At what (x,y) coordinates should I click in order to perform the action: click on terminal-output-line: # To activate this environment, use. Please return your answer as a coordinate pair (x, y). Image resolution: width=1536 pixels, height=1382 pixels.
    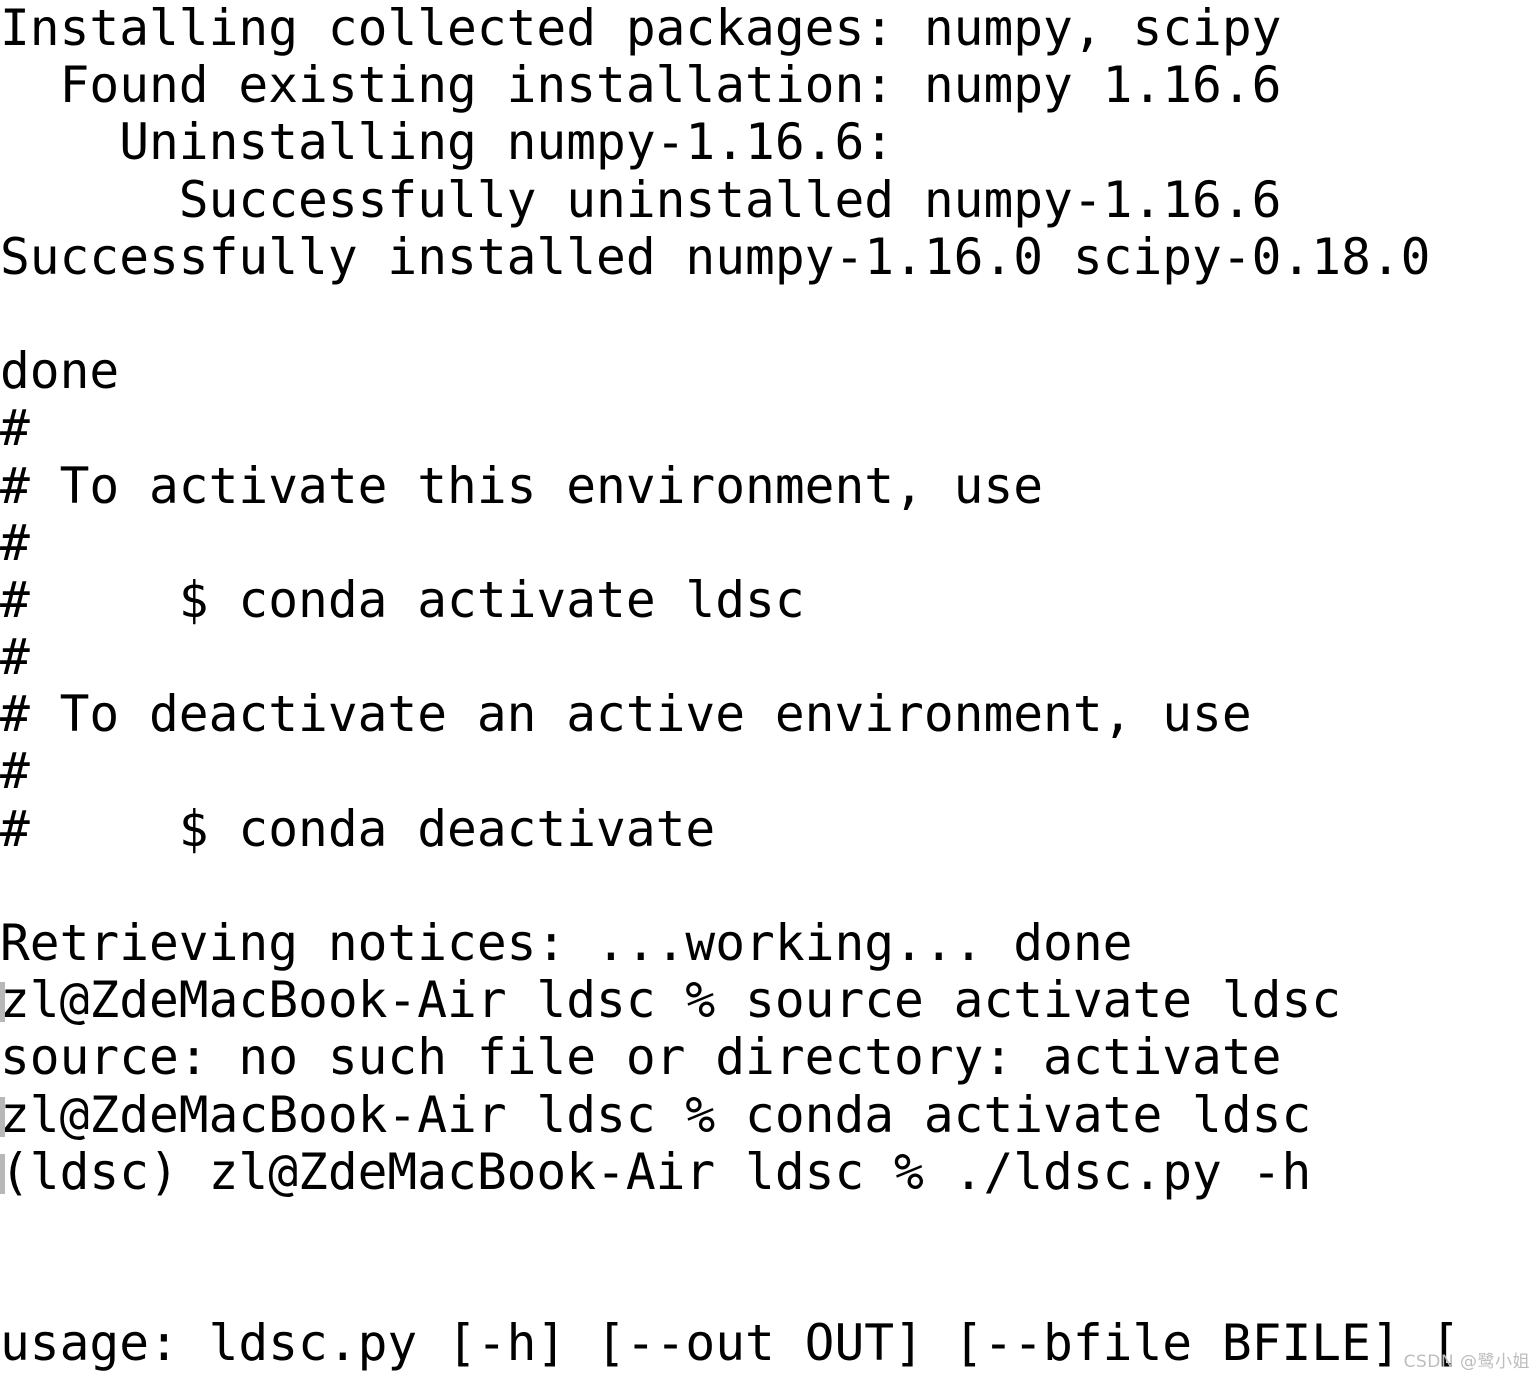
    Looking at the image, I should click on (522, 485).